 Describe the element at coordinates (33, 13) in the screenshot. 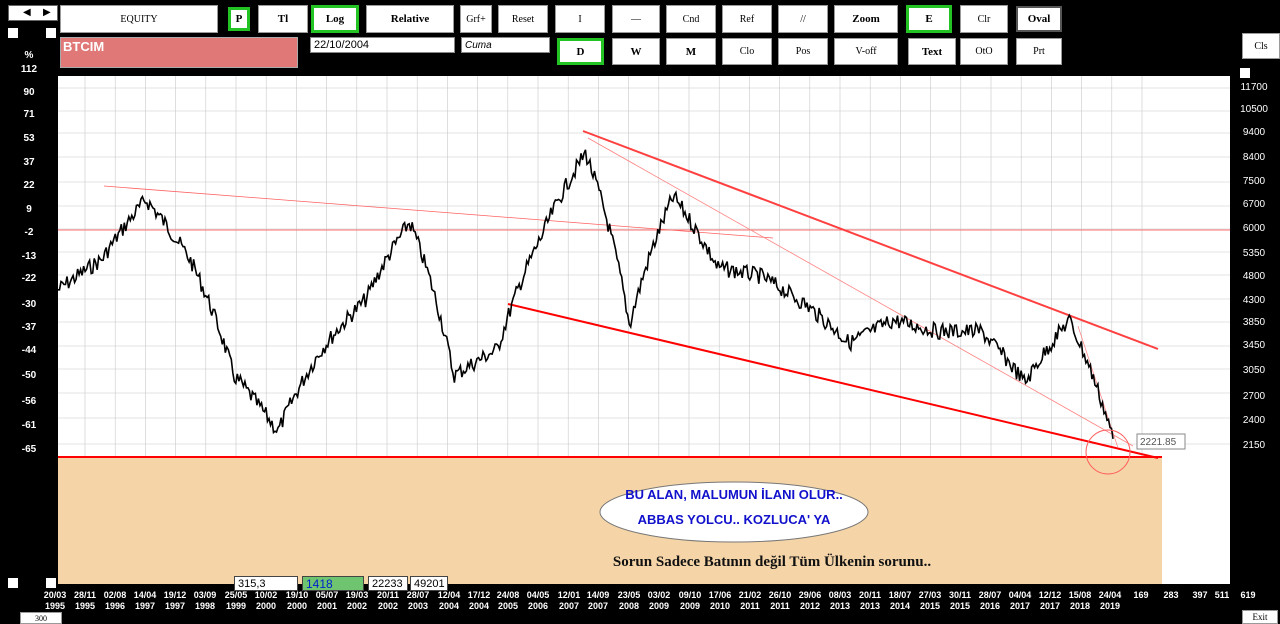

I see `scroll-control: ◀ ▶` at that location.